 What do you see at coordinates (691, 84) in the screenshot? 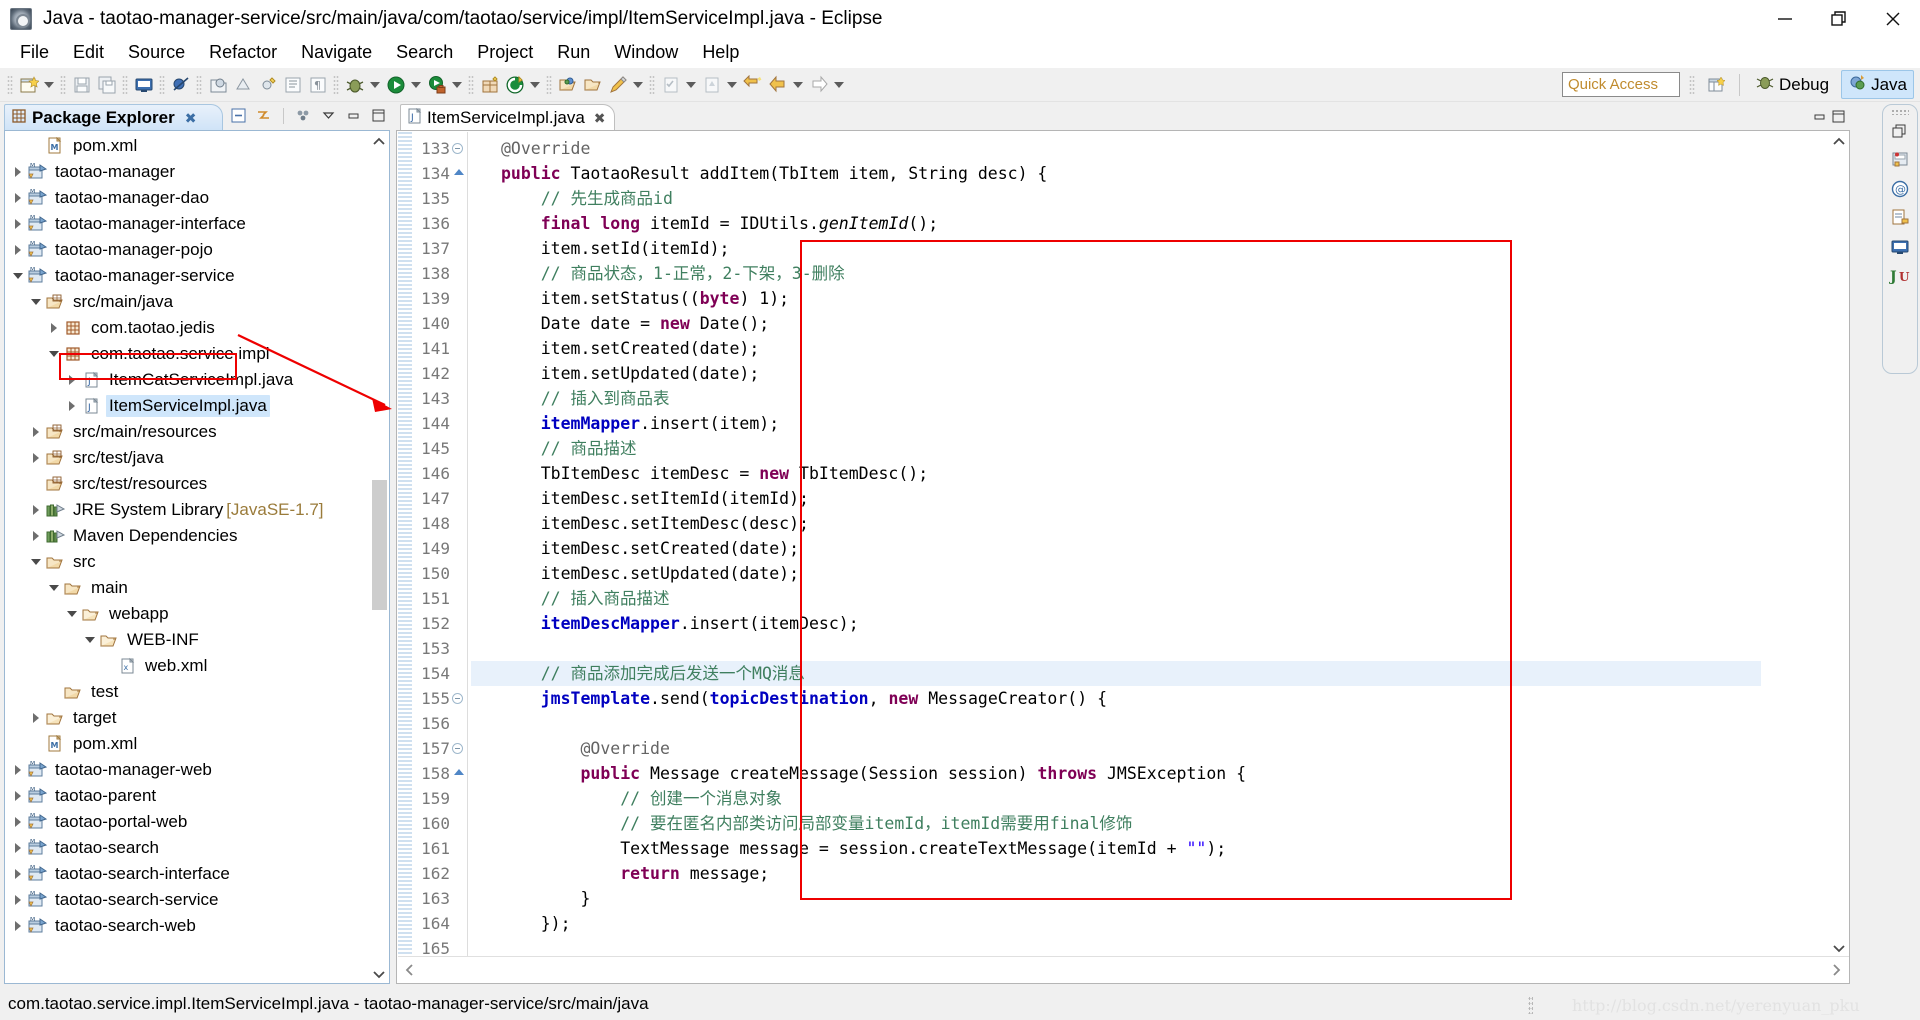
I see `next-annotation-dropdown` at bounding box center [691, 84].